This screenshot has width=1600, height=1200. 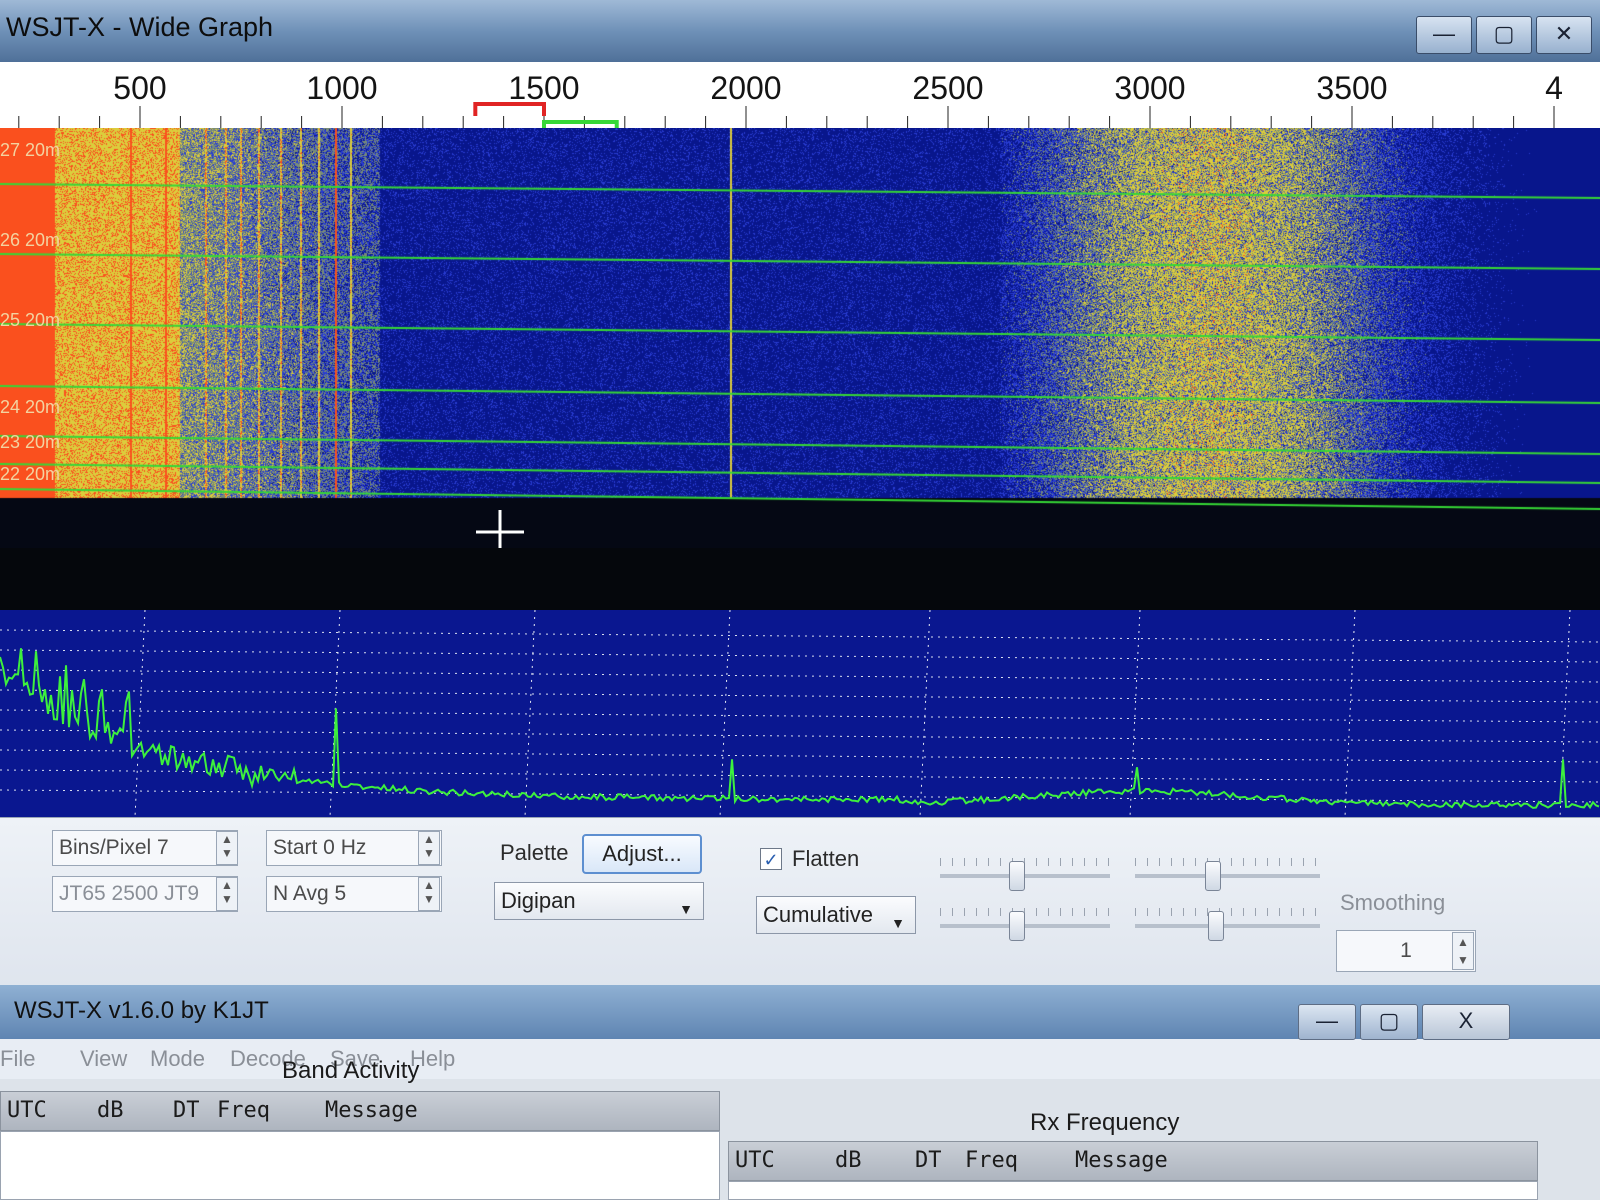 I want to click on n-avg-spinbox: N Avg 5, so click(x=354, y=894).